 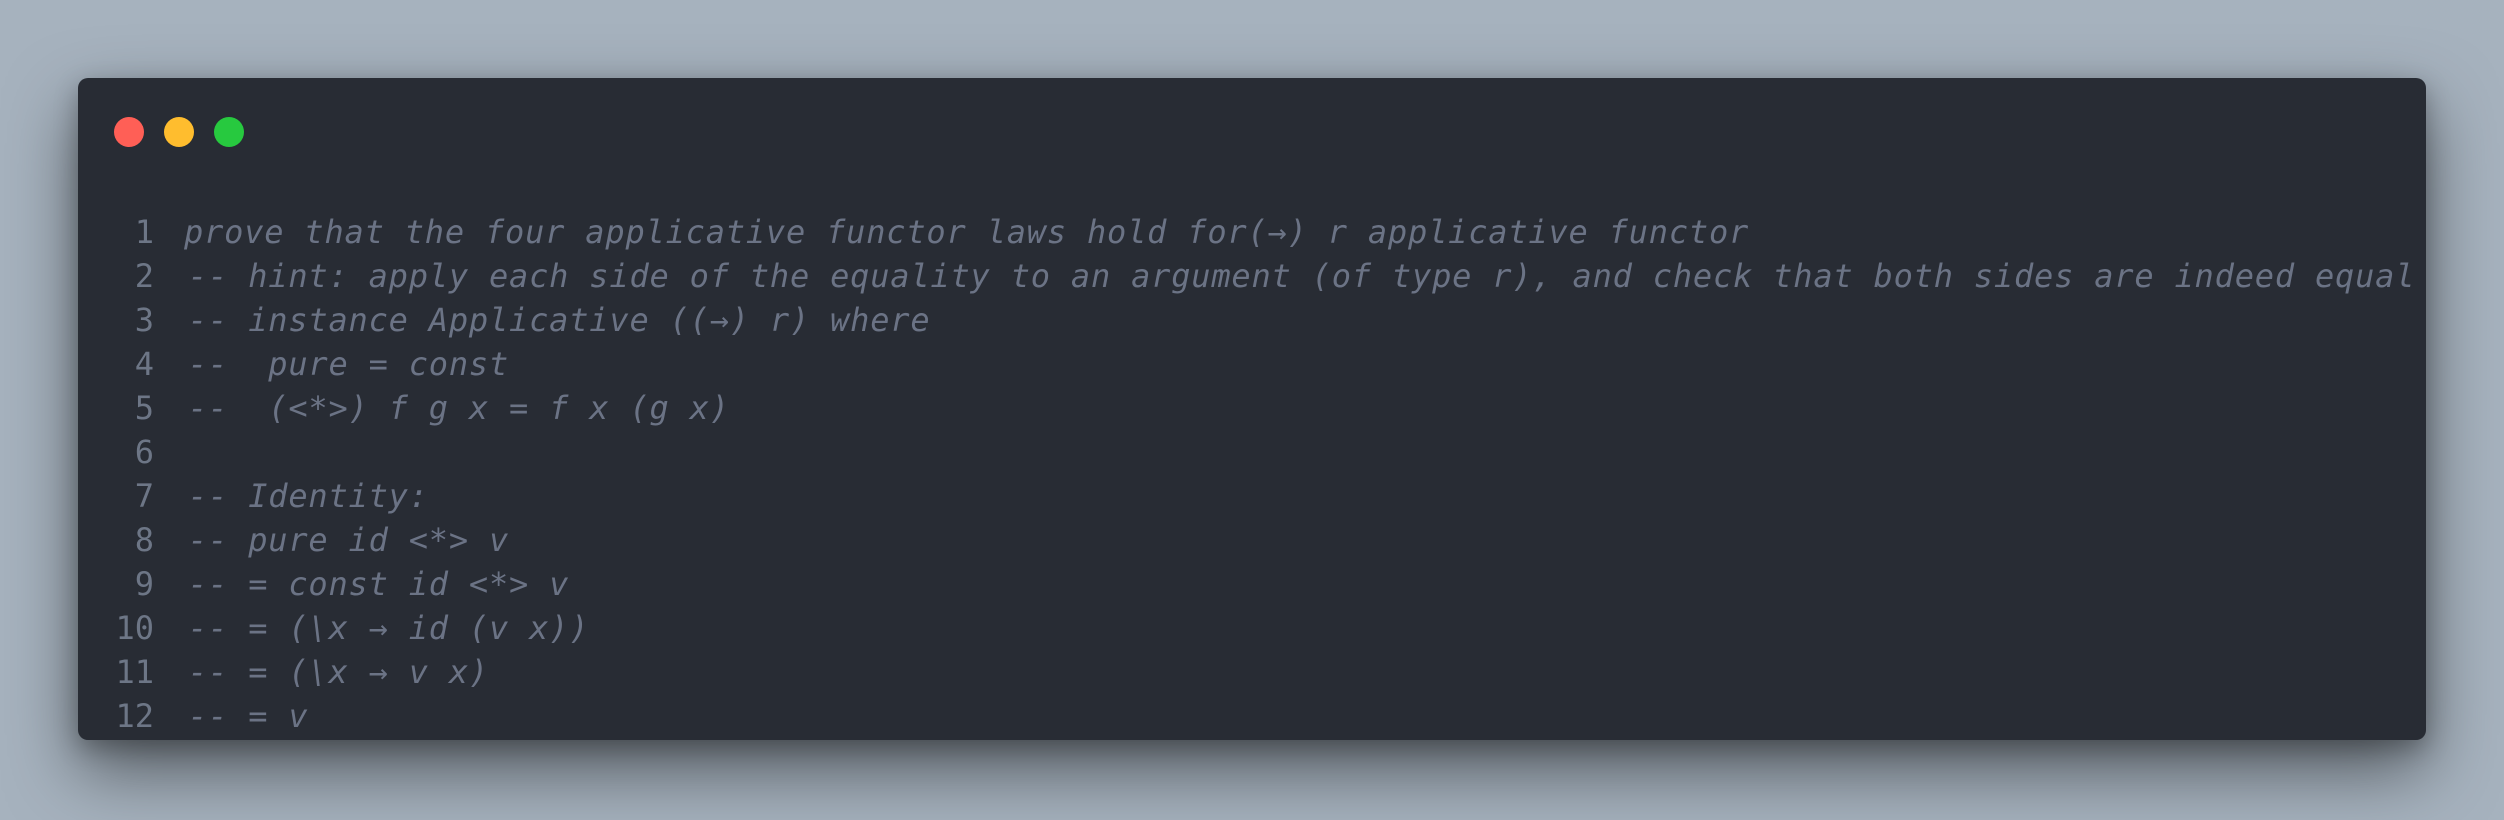 I want to click on code-text: -- pure = const, so click(x=349, y=364).